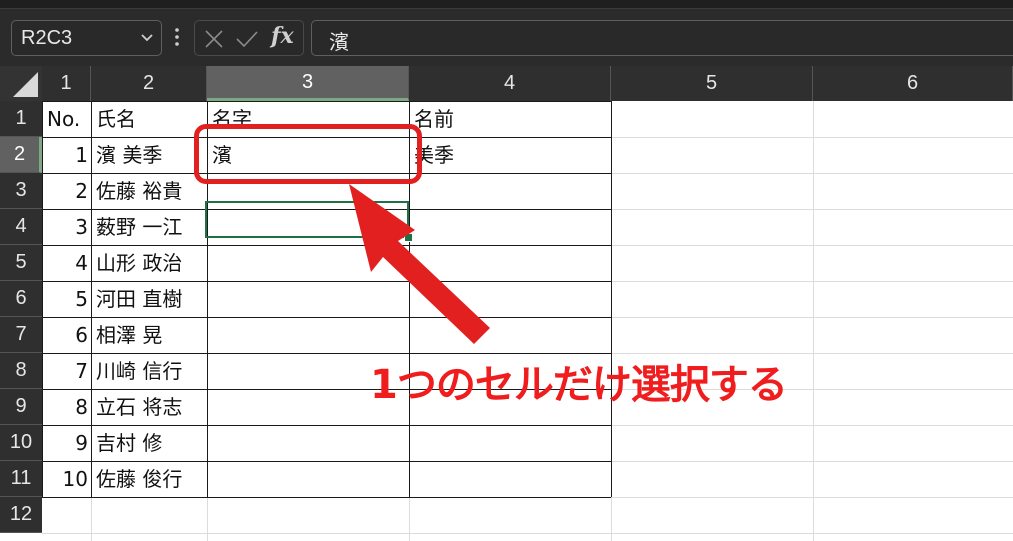 Image resolution: width=1013 pixels, height=541 pixels. What do you see at coordinates (419, 264) in the screenshot?
I see `annotation-arrow` at bounding box center [419, 264].